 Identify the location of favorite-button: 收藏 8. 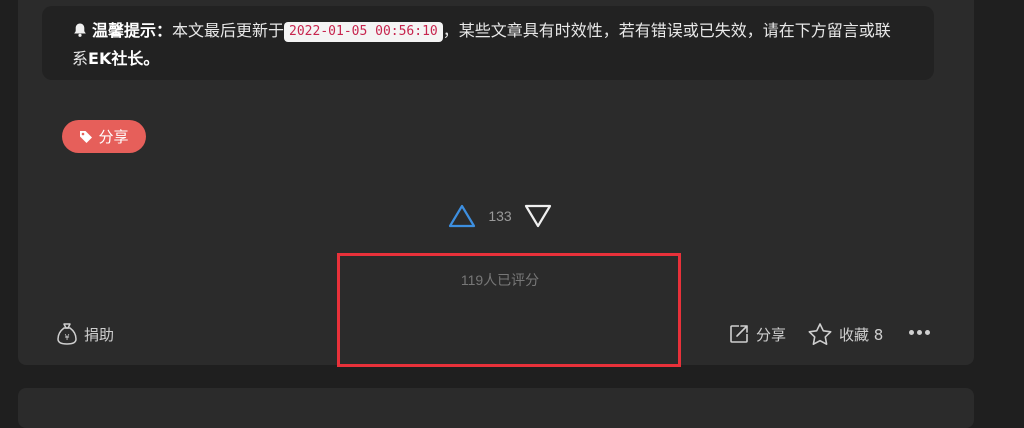
(845, 334).